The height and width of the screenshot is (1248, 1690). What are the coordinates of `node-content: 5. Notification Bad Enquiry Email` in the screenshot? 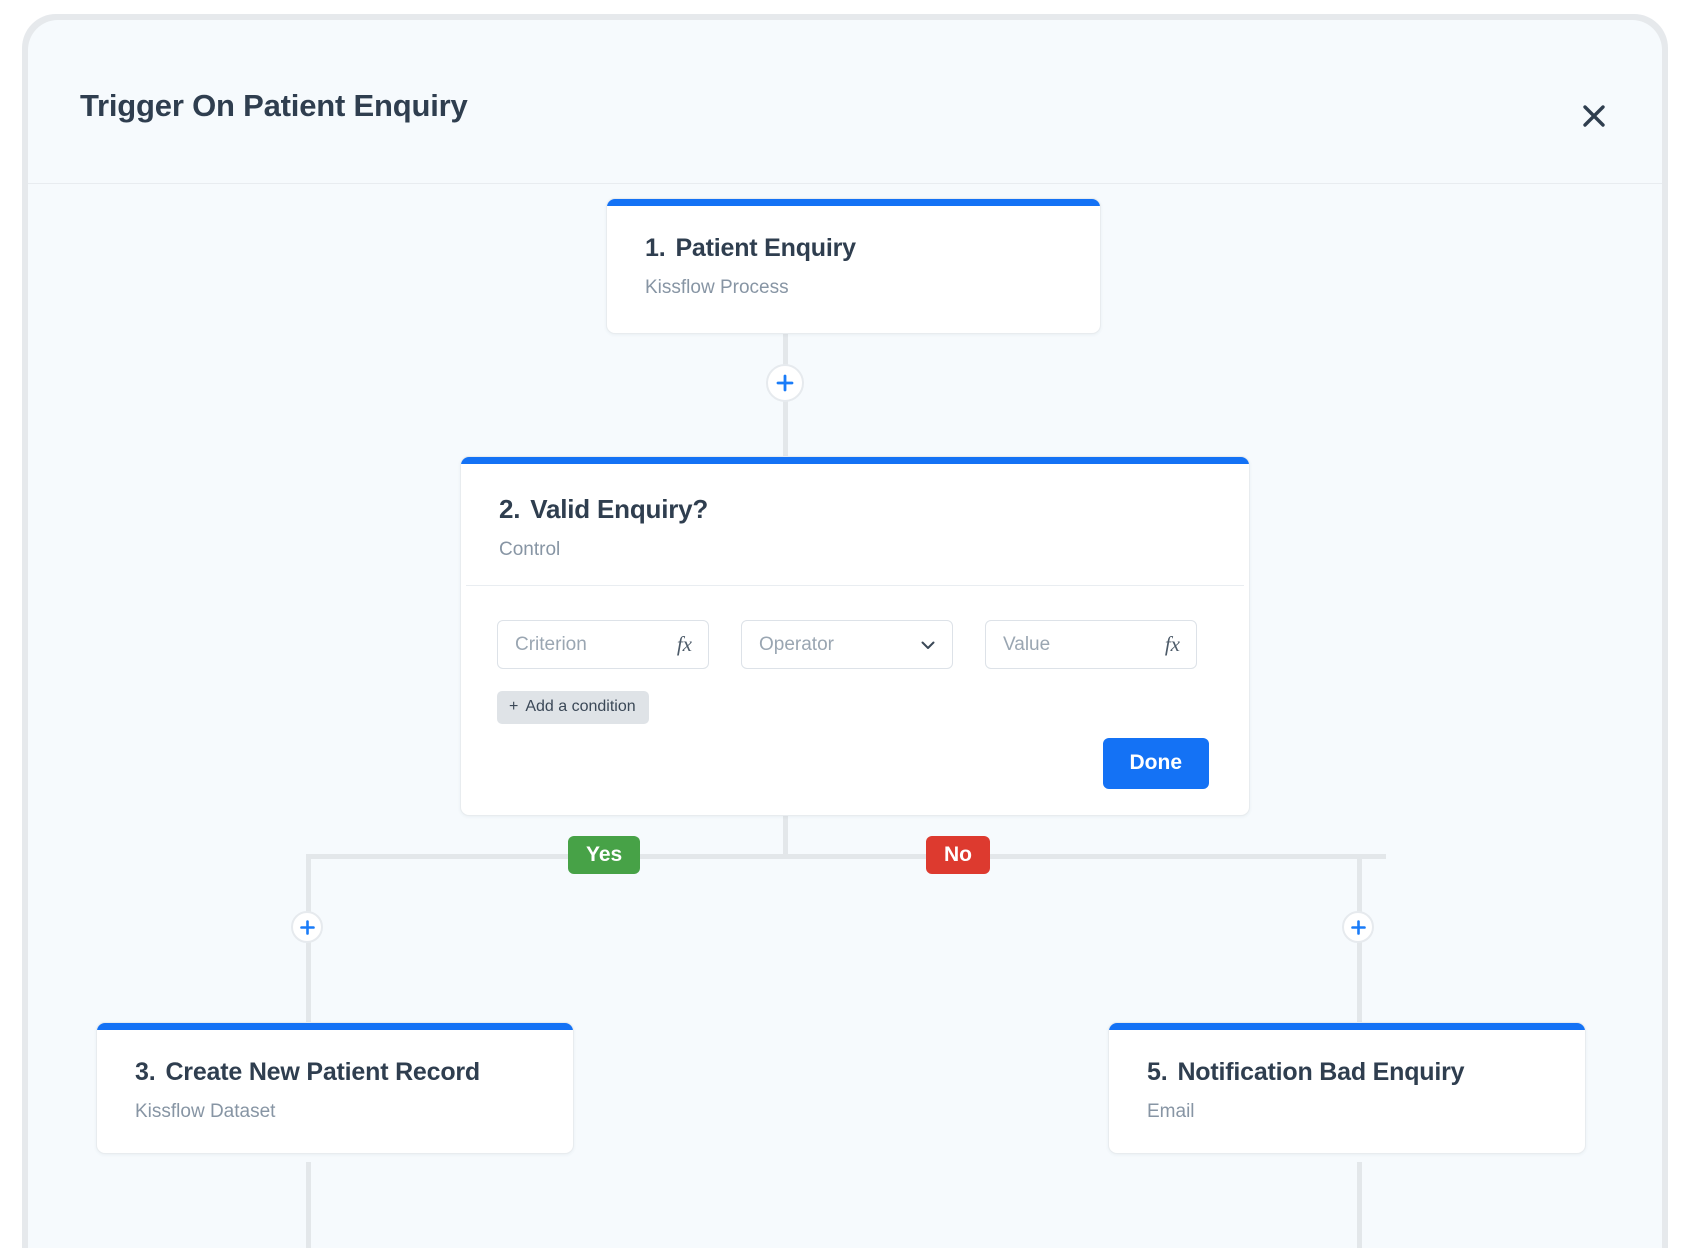 It's located at (1347, 1091).